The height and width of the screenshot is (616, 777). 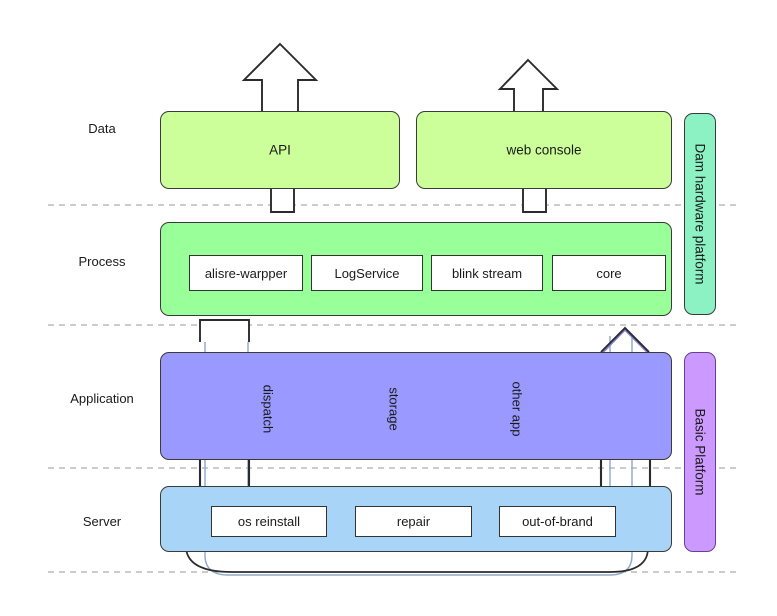 What do you see at coordinates (102, 128) in the screenshot?
I see `row-label-data: Data` at bounding box center [102, 128].